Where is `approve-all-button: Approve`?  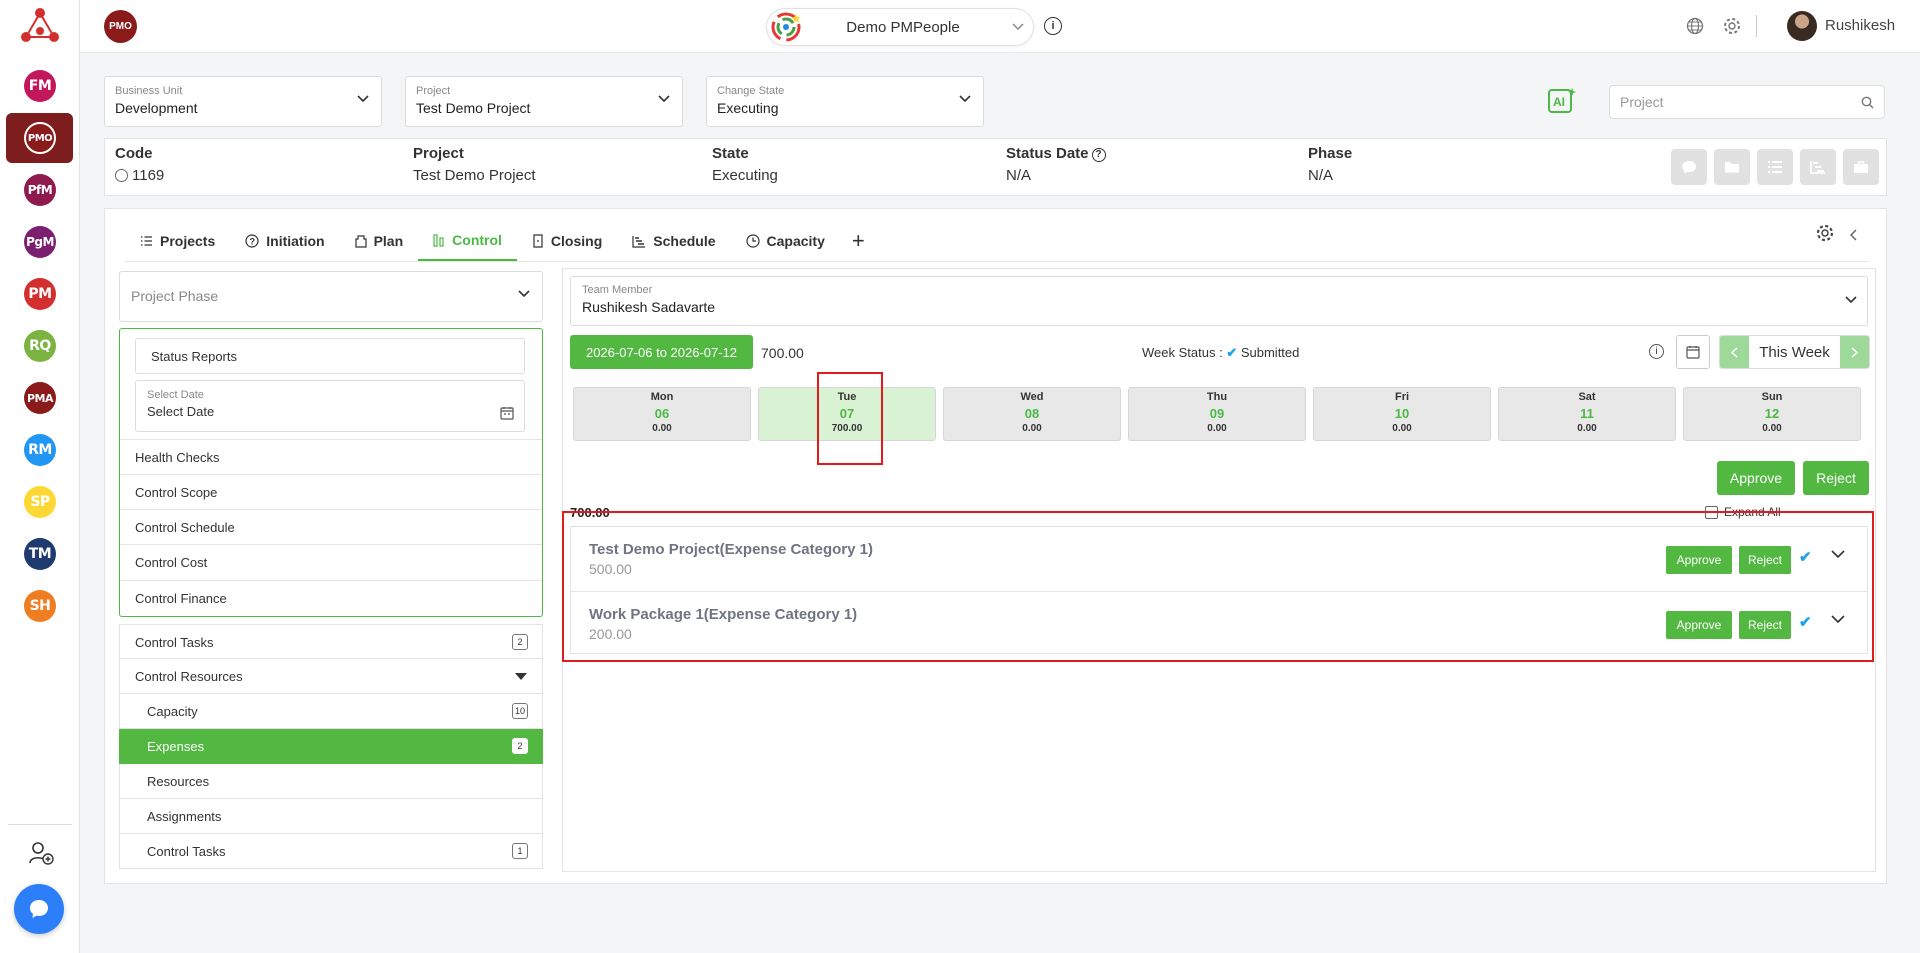 approve-all-button: Approve is located at coordinates (1756, 478).